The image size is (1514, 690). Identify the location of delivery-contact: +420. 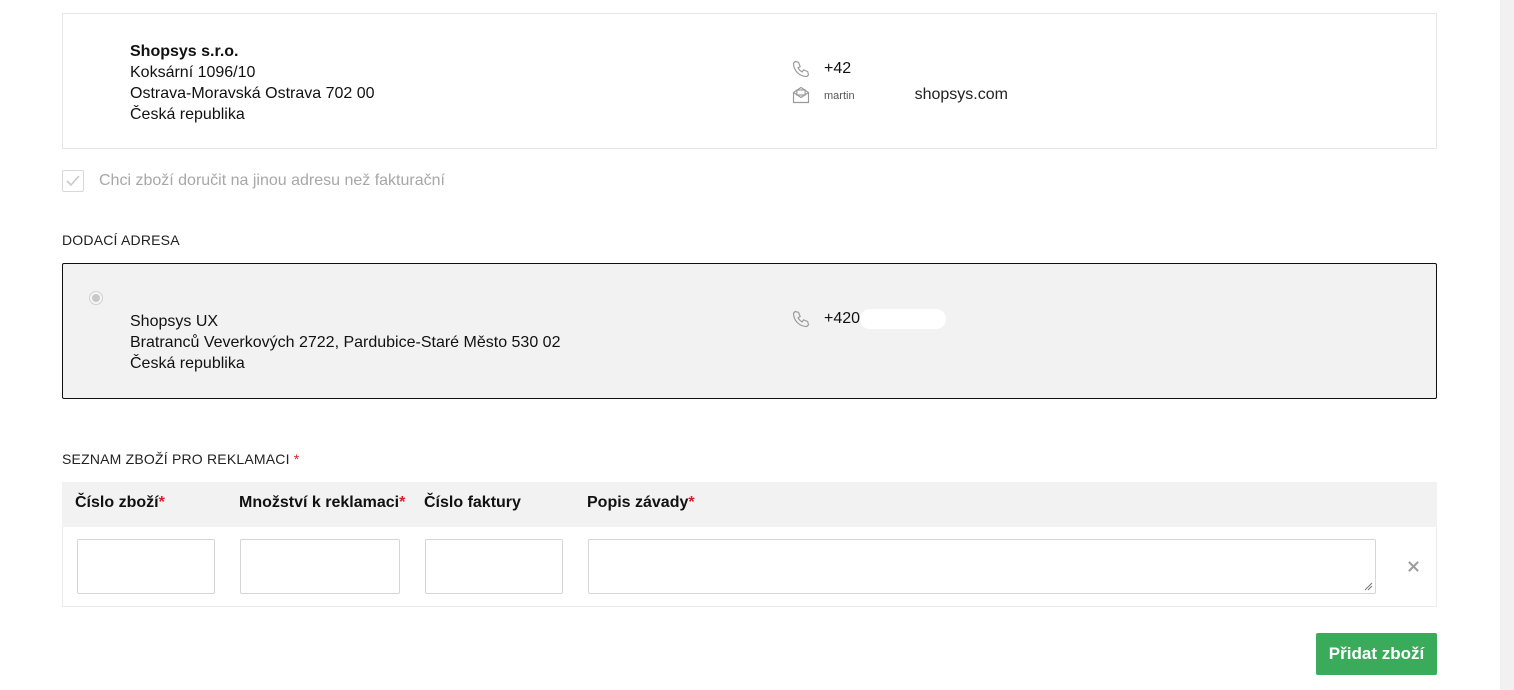
(868, 319).